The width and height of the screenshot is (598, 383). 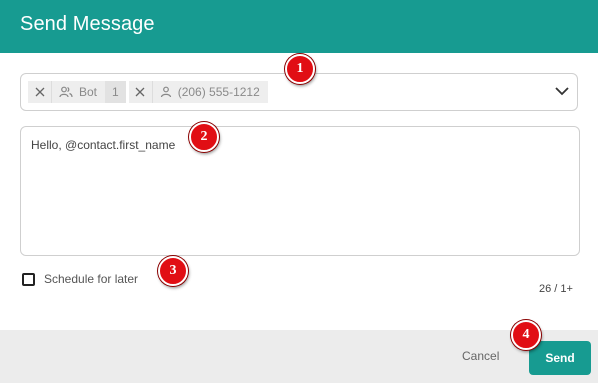 I want to click on chevron-down-icon, so click(x=562, y=91).